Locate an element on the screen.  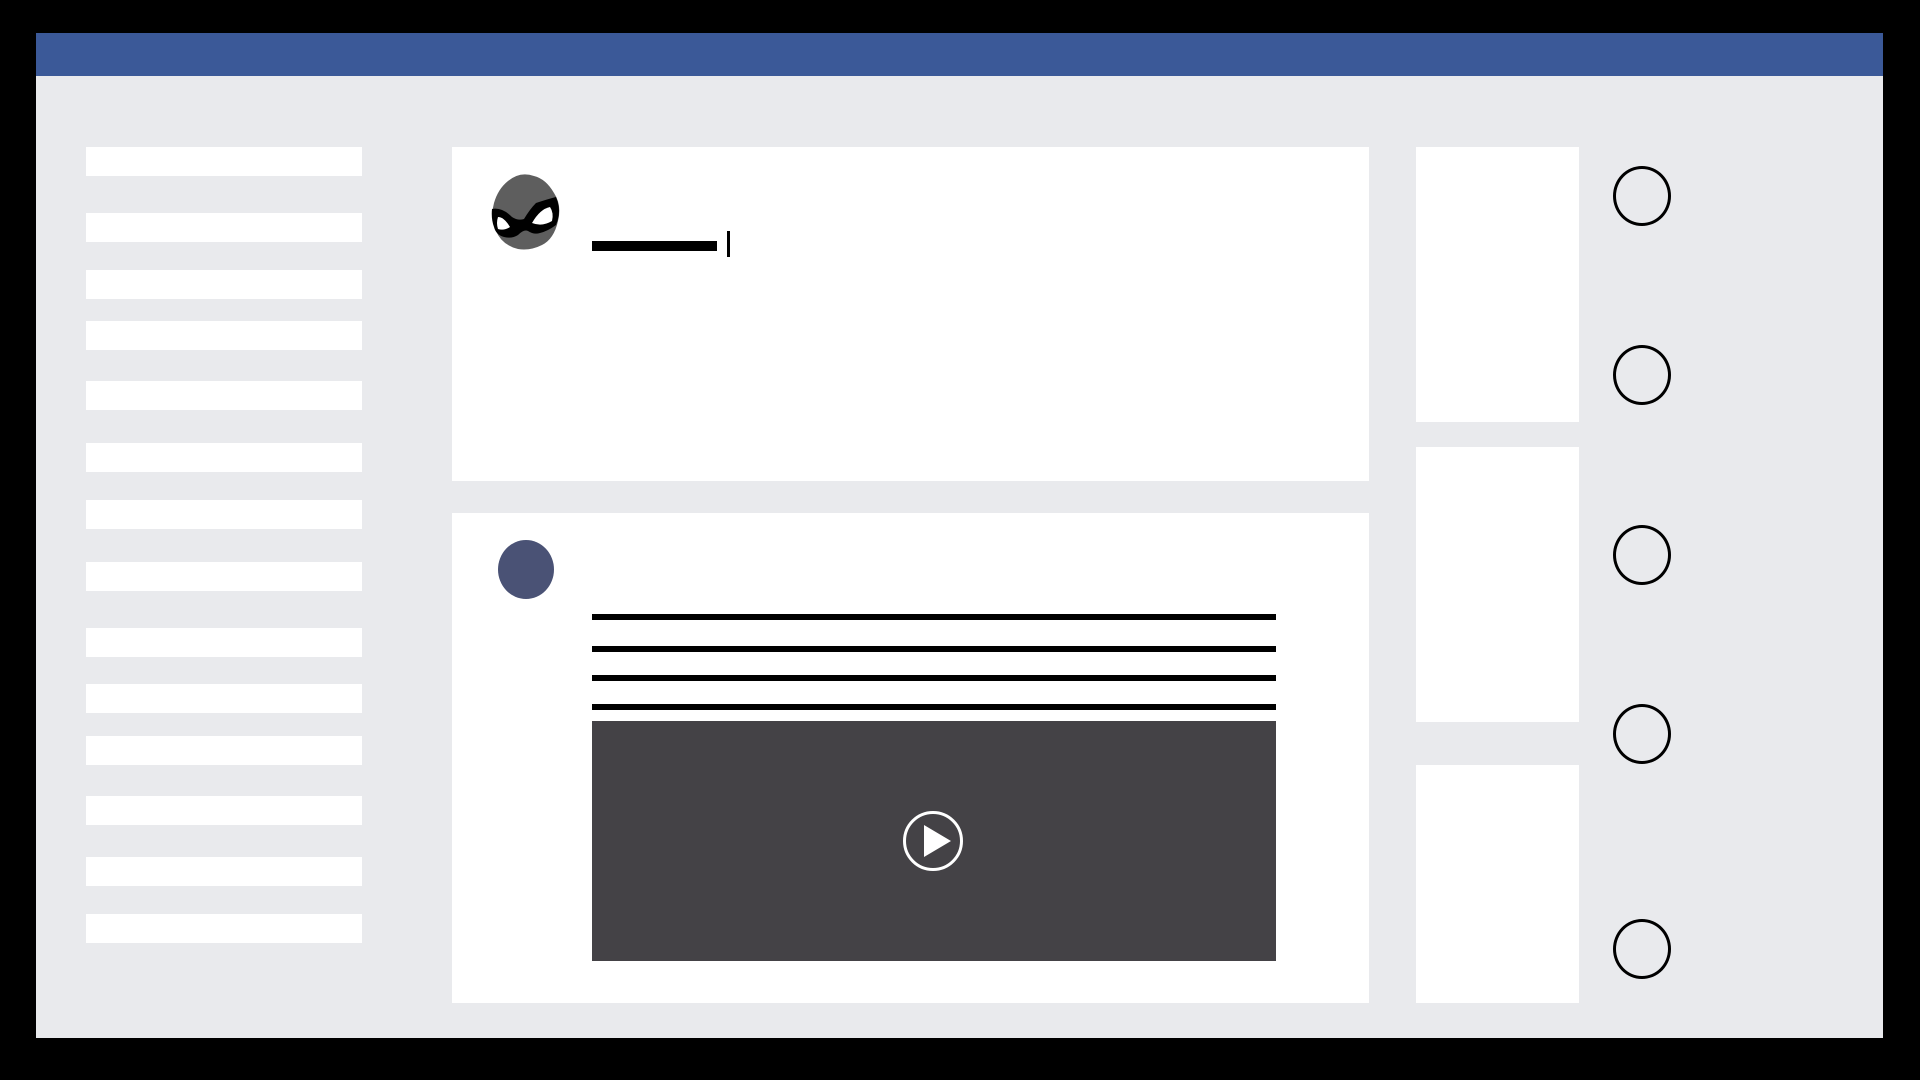
masked-face-icon is located at coordinates (526, 212).